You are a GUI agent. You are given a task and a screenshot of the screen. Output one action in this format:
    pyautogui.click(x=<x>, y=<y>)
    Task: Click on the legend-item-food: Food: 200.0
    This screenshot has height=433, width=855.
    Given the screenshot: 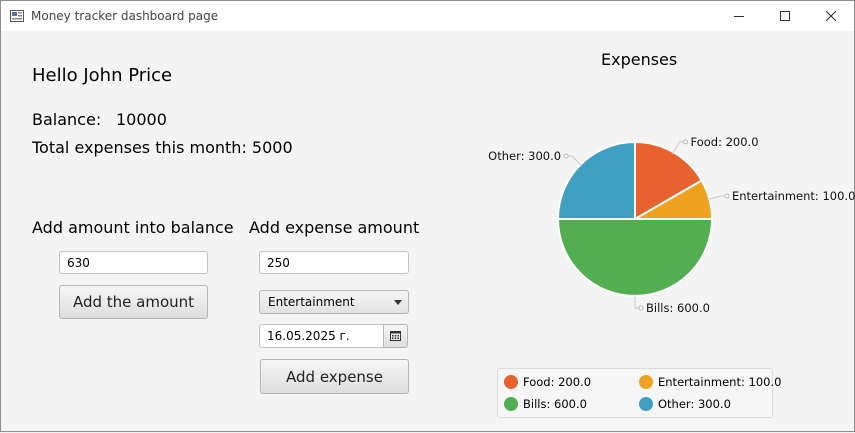 What is the action you would take?
    pyautogui.click(x=547, y=382)
    